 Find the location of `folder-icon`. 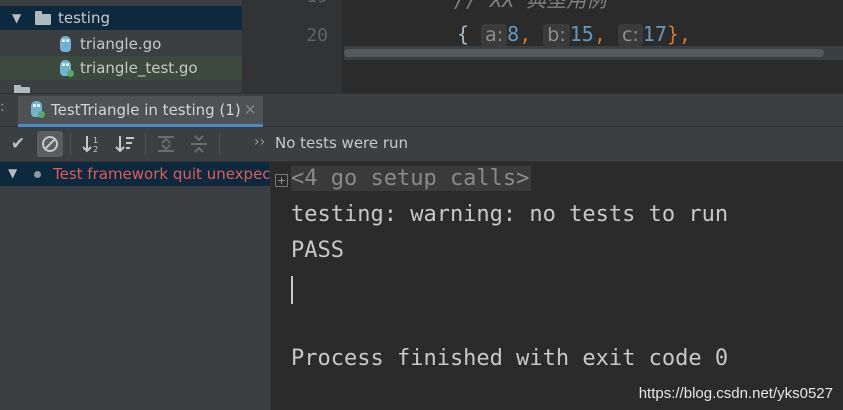

folder-icon is located at coordinates (43, 18).